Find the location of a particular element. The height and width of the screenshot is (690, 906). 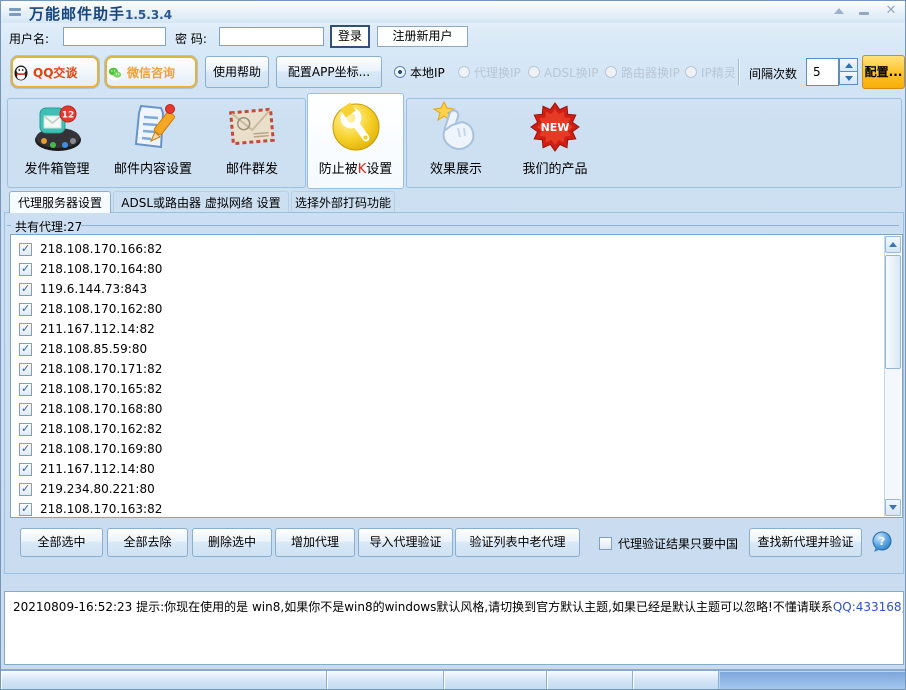

china-only-option: 代理验证结果只要中国 is located at coordinates (668, 543).